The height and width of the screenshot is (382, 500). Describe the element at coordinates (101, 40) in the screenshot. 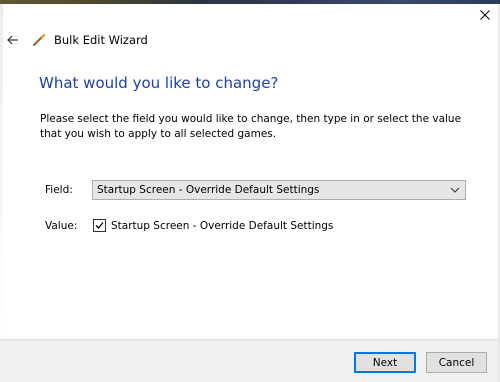

I see `window-title: Bulk Edit Wizard` at that location.